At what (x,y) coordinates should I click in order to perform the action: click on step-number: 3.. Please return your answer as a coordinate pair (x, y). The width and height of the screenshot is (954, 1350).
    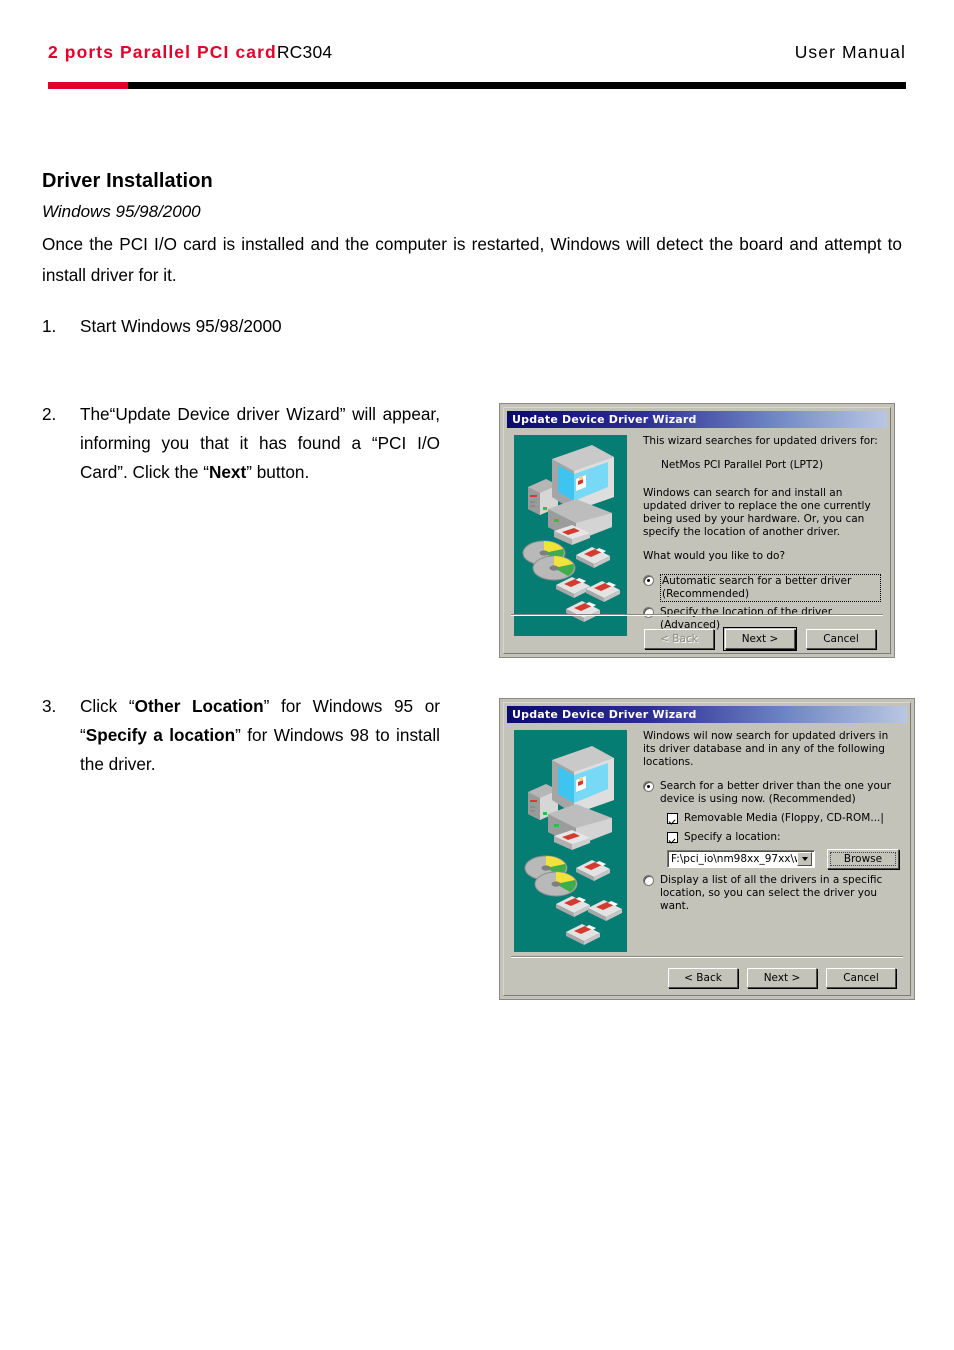
    Looking at the image, I should click on (49, 706).